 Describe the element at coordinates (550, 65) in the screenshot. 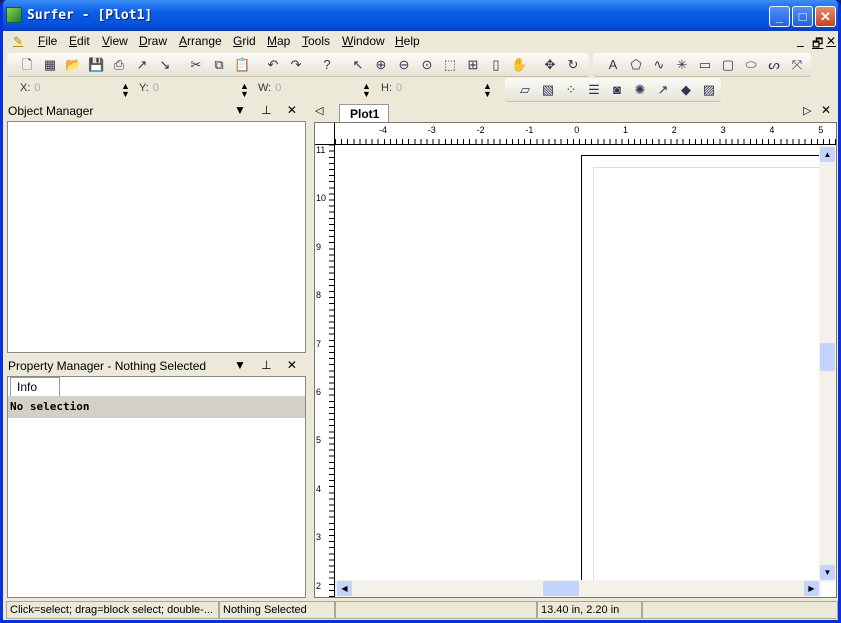

I see `trackball-icon: ✥` at that location.